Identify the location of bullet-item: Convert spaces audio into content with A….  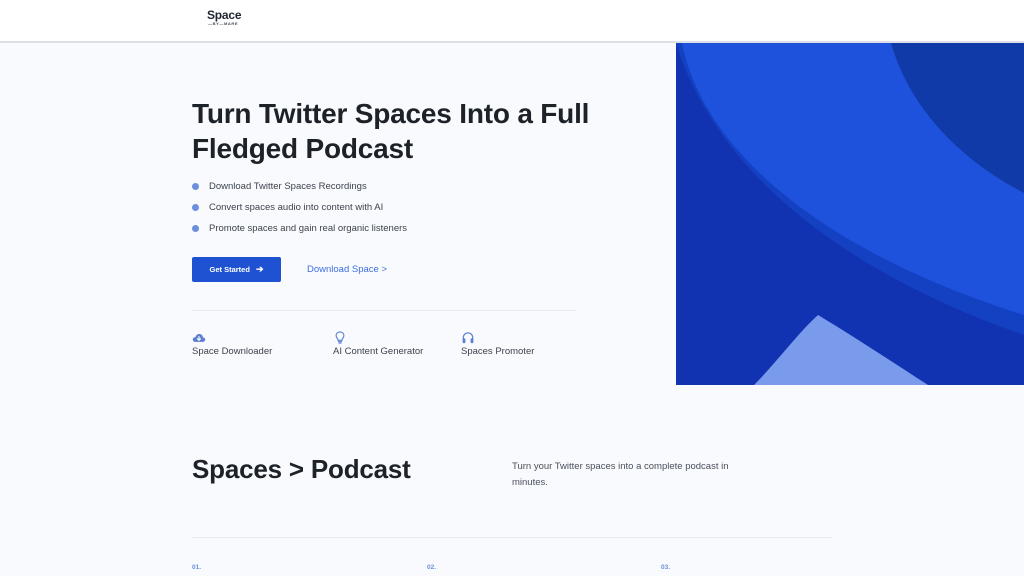
(299, 211).